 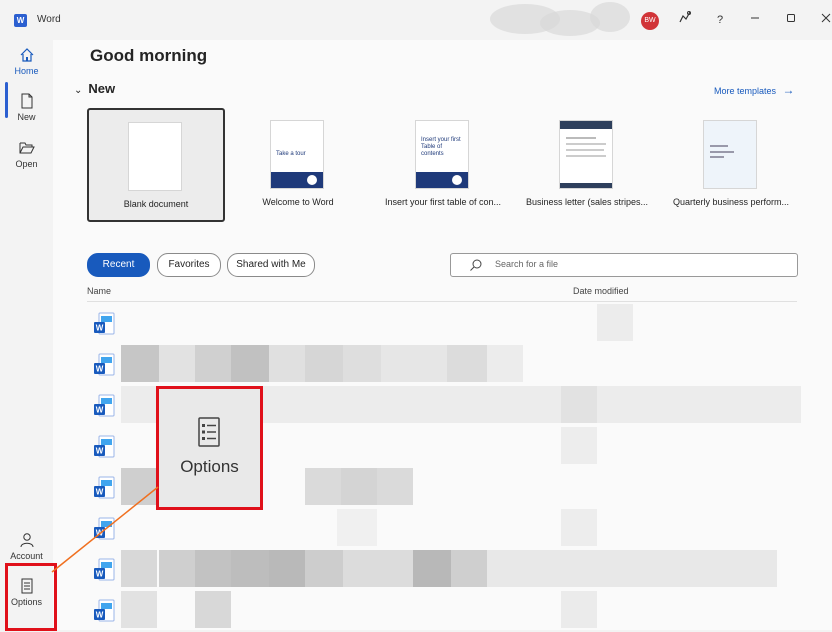 What do you see at coordinates (755, 20) in the screenshot?
I see `minimize-icon` at bounding box center [755, 20].